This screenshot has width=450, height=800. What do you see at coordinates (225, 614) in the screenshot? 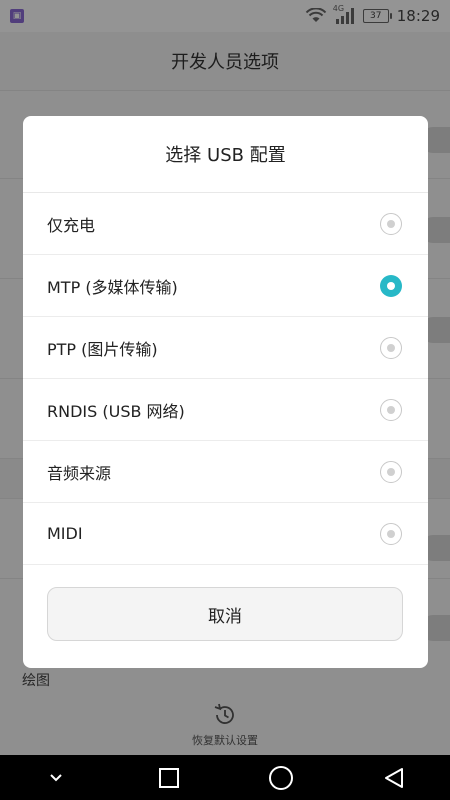
I see `cancel-button: 取消` at bounding box center [225, 614].